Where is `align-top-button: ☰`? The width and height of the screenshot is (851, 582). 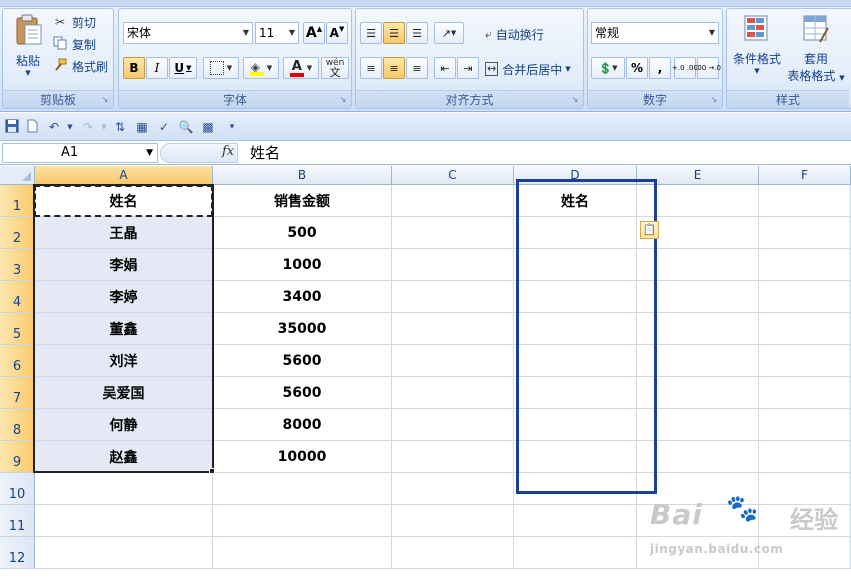
align-top-button: ☰ is located at coordinates (371, 33).